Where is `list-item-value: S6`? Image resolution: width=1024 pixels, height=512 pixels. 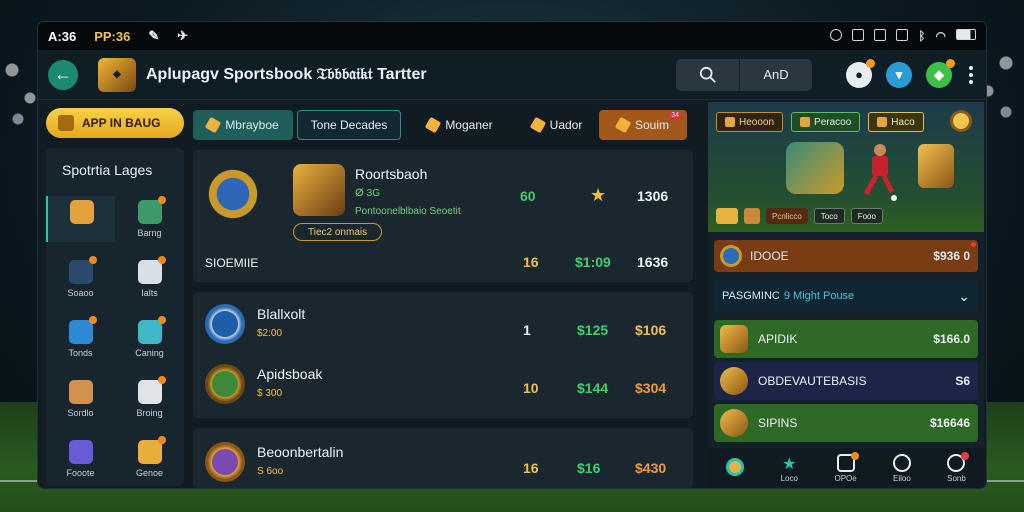
list-item-value: S6 is located at coordinates (962, 381).